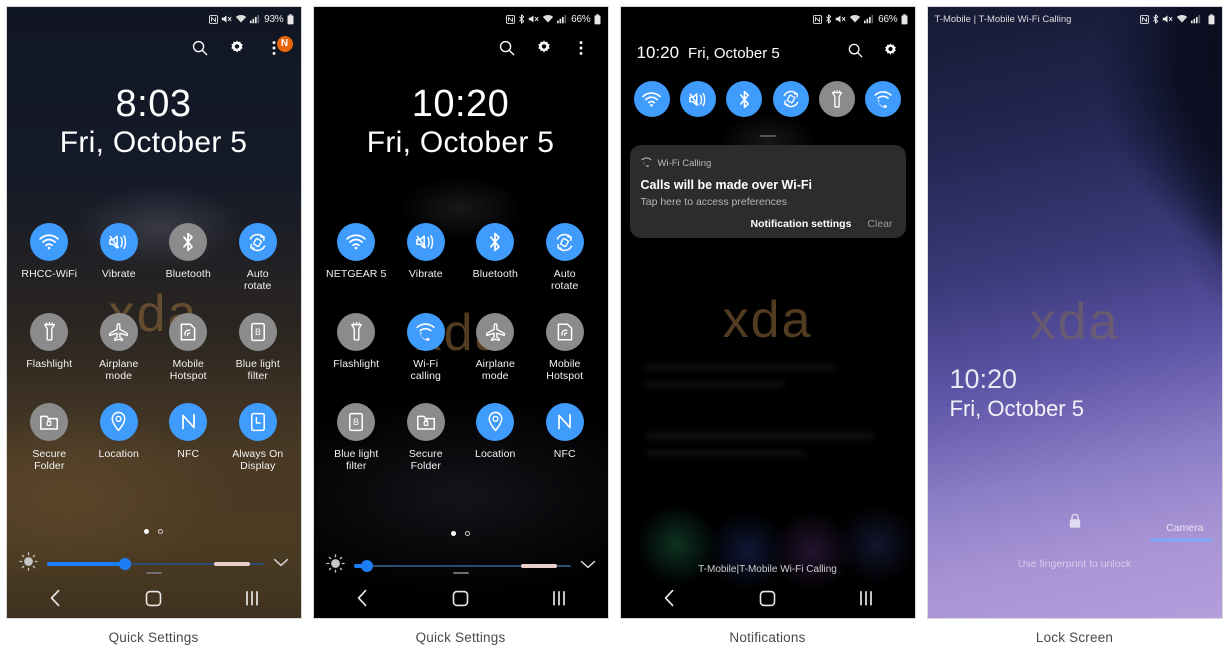 The height and width of the screenshot is (655, 1228). What do you see at coordinates (188, 242) in the screenshot?
I see `bluetooth-icon` at bounding box center [188, 242].